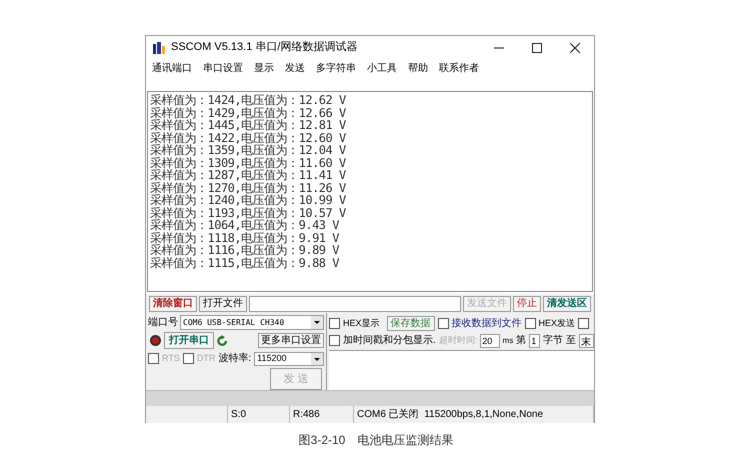 Image resolution: width=752 pixels, height=463 pixels. Describe the element at coordinates (295, 68) in the screenshot. I see `menu-item: 发送` at that location.